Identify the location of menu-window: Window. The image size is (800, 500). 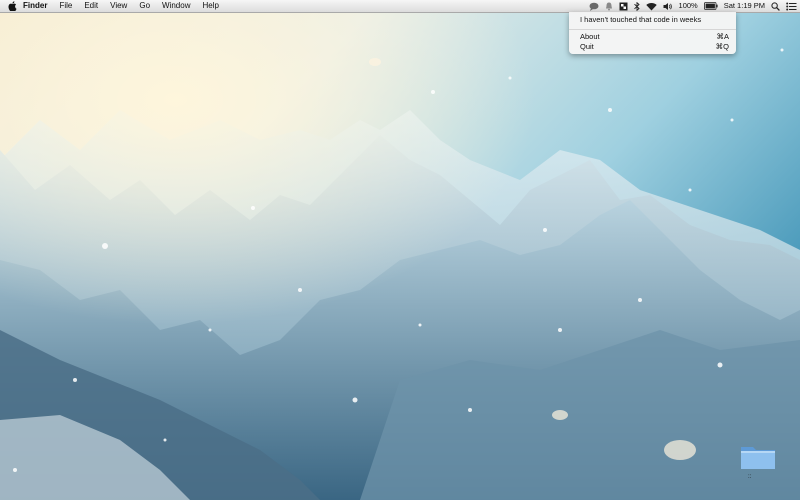
(176, 6).